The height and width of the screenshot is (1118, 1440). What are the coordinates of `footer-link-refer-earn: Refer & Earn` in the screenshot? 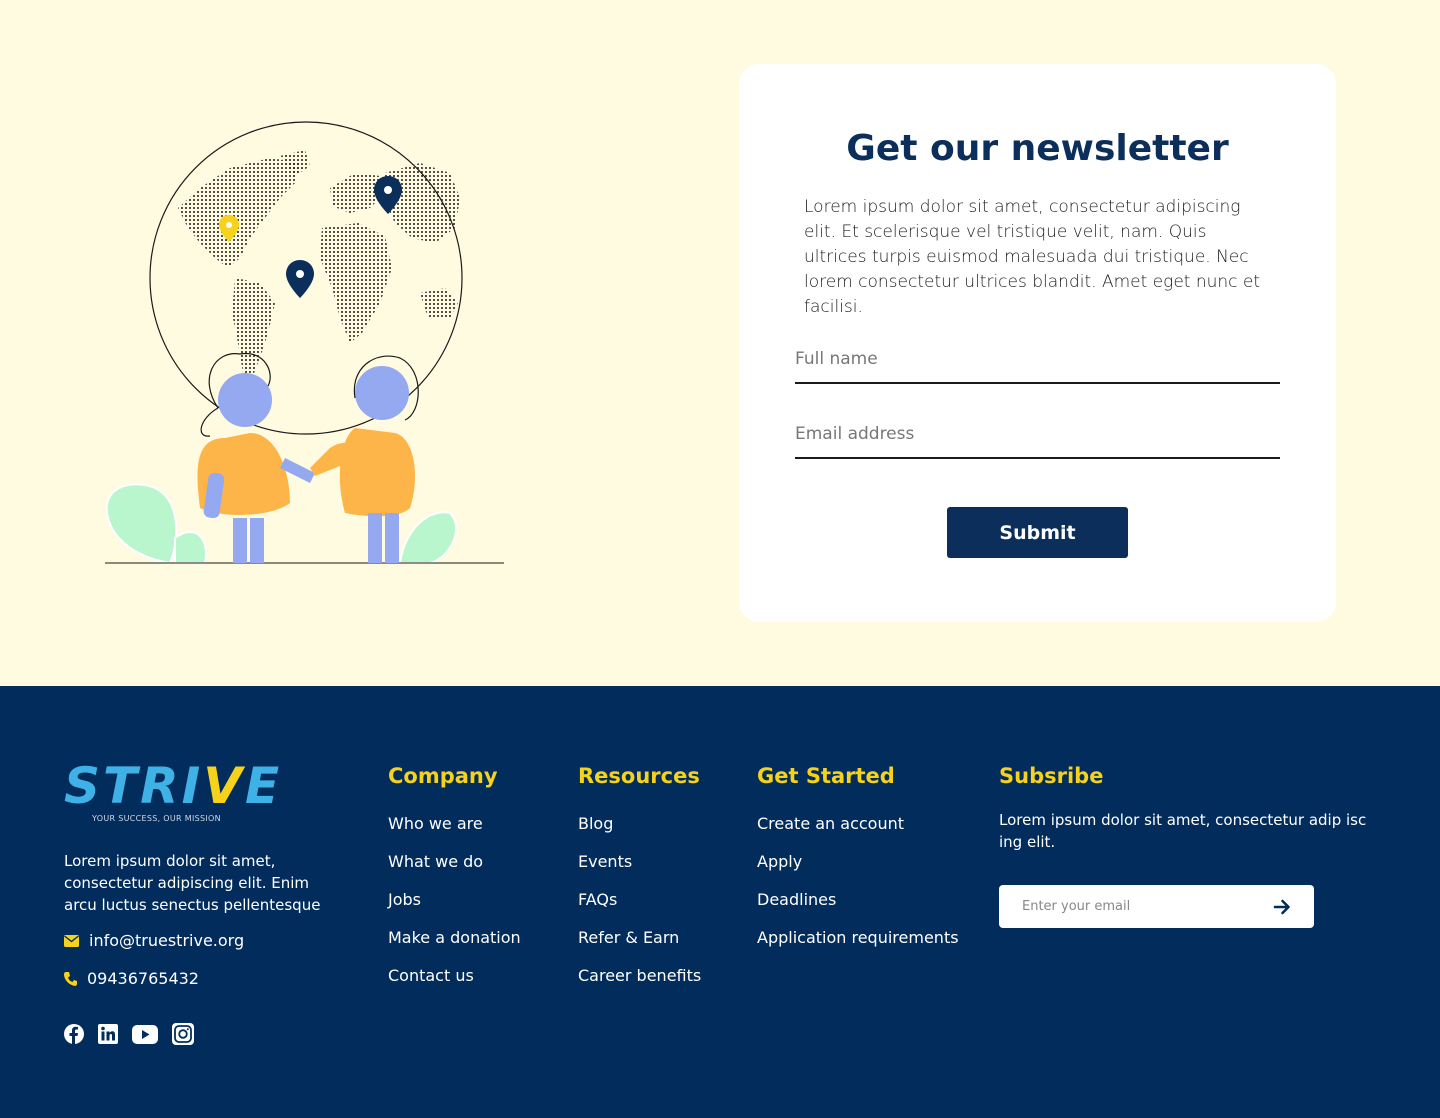 It's located at (639, 947).